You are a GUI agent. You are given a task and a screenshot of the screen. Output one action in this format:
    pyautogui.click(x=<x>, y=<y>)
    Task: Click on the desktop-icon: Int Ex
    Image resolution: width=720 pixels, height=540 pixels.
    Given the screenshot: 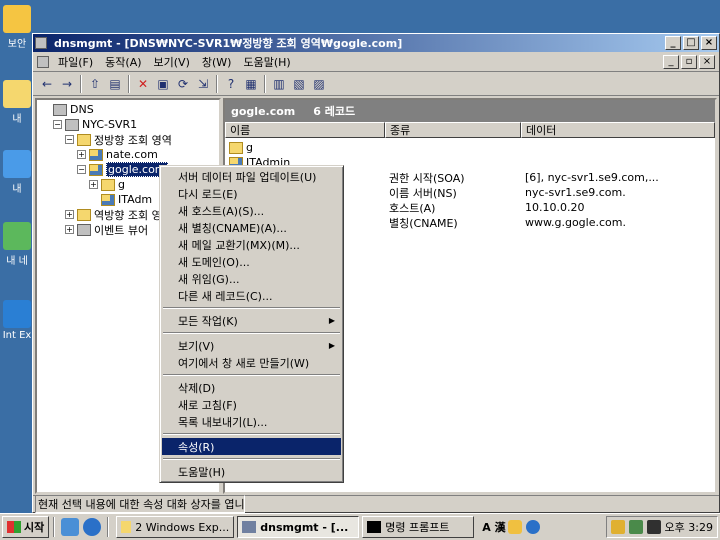 What is the action you would take?
    pyautogui.click(x=17, y=320)
    